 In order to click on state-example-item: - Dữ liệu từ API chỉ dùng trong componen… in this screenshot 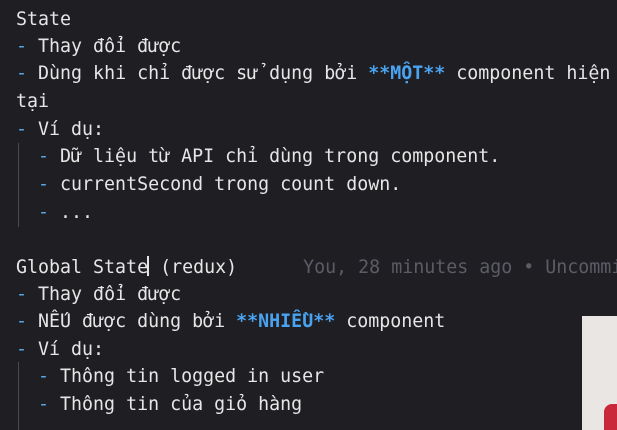, I will do `click(269, 156)`.